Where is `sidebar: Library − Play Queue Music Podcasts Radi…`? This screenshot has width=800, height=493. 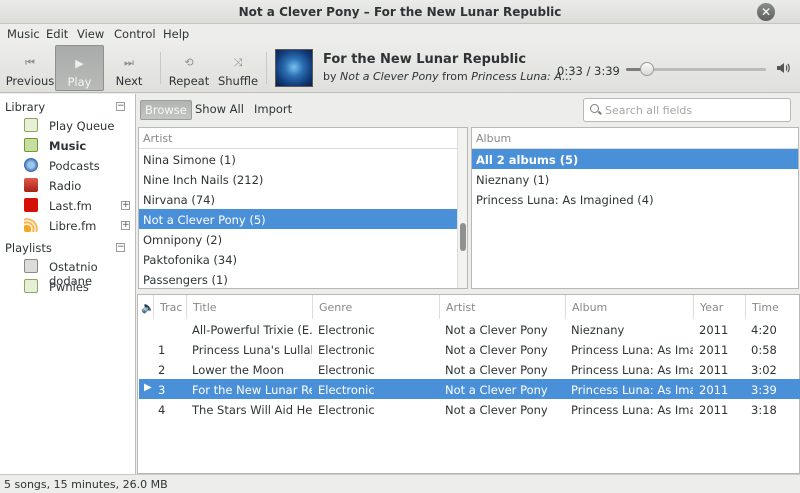 sidebar: Library − Play Queue Music Podcasts Radi… is located at coordinates (68, 284).